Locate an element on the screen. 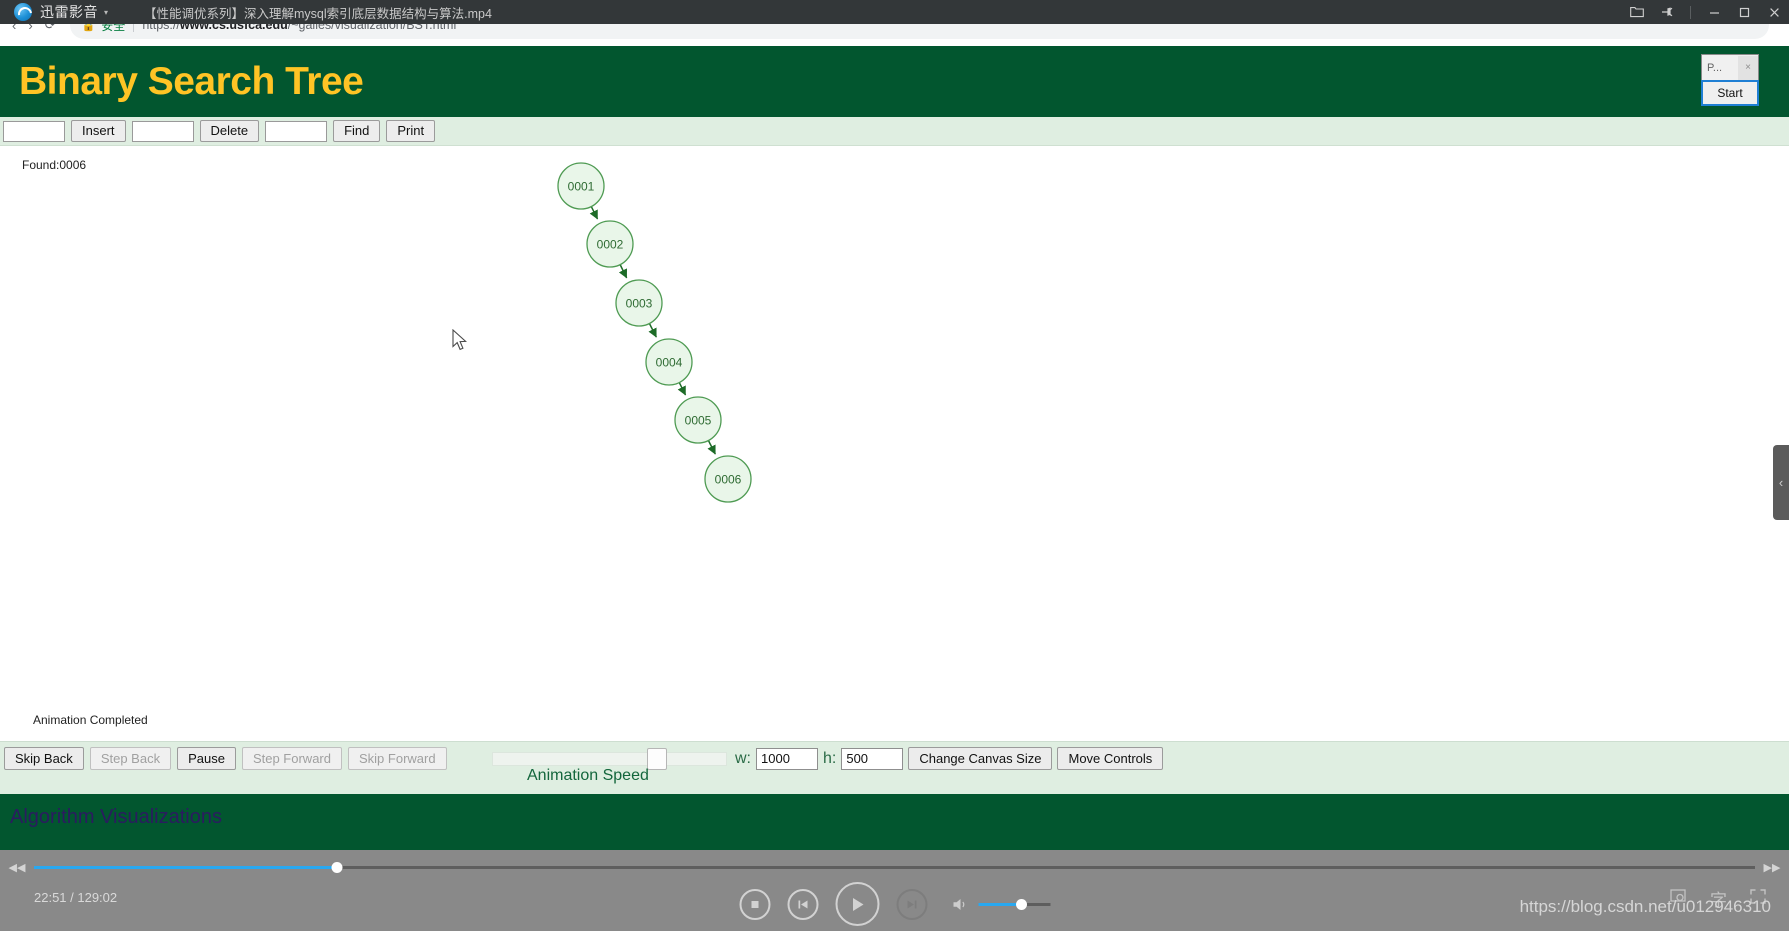  pause-button: Pause is located at coordinates (206, 758).